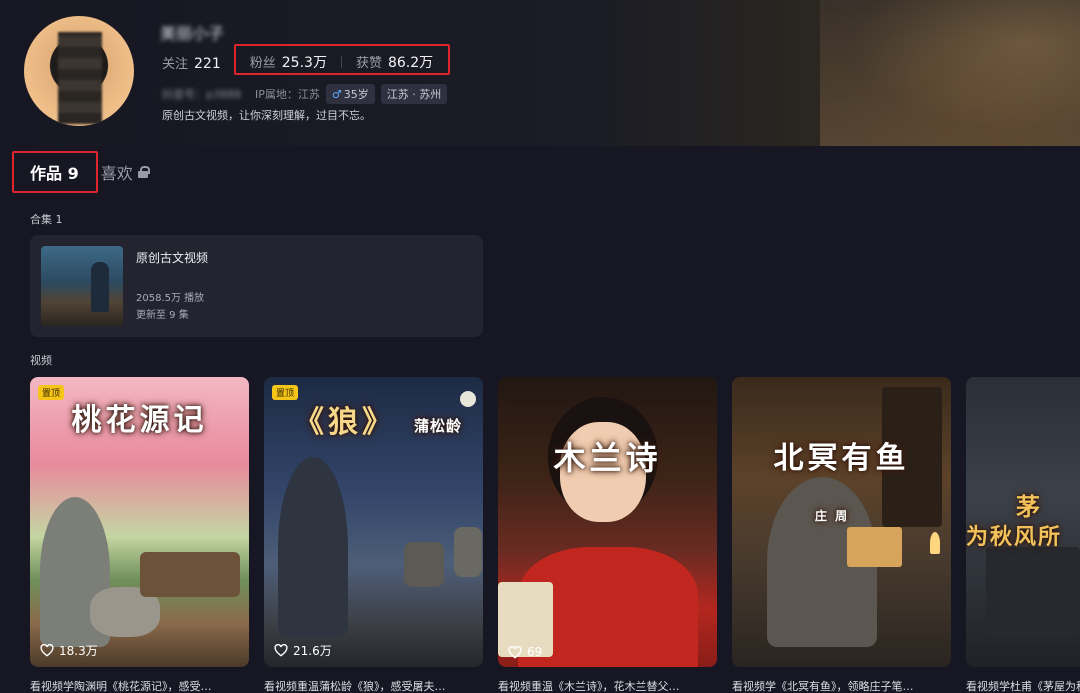 This screenshot has width=1080, height=693. I want to click on collections-section-label: 合集 1, so click(46, 219).